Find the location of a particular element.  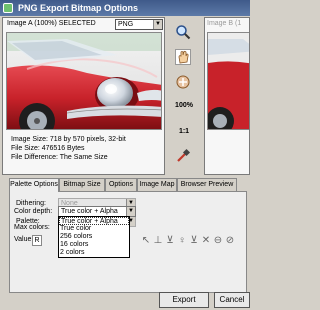

preview-panel-b: Image B (1 is located at coordinates (227, 96).